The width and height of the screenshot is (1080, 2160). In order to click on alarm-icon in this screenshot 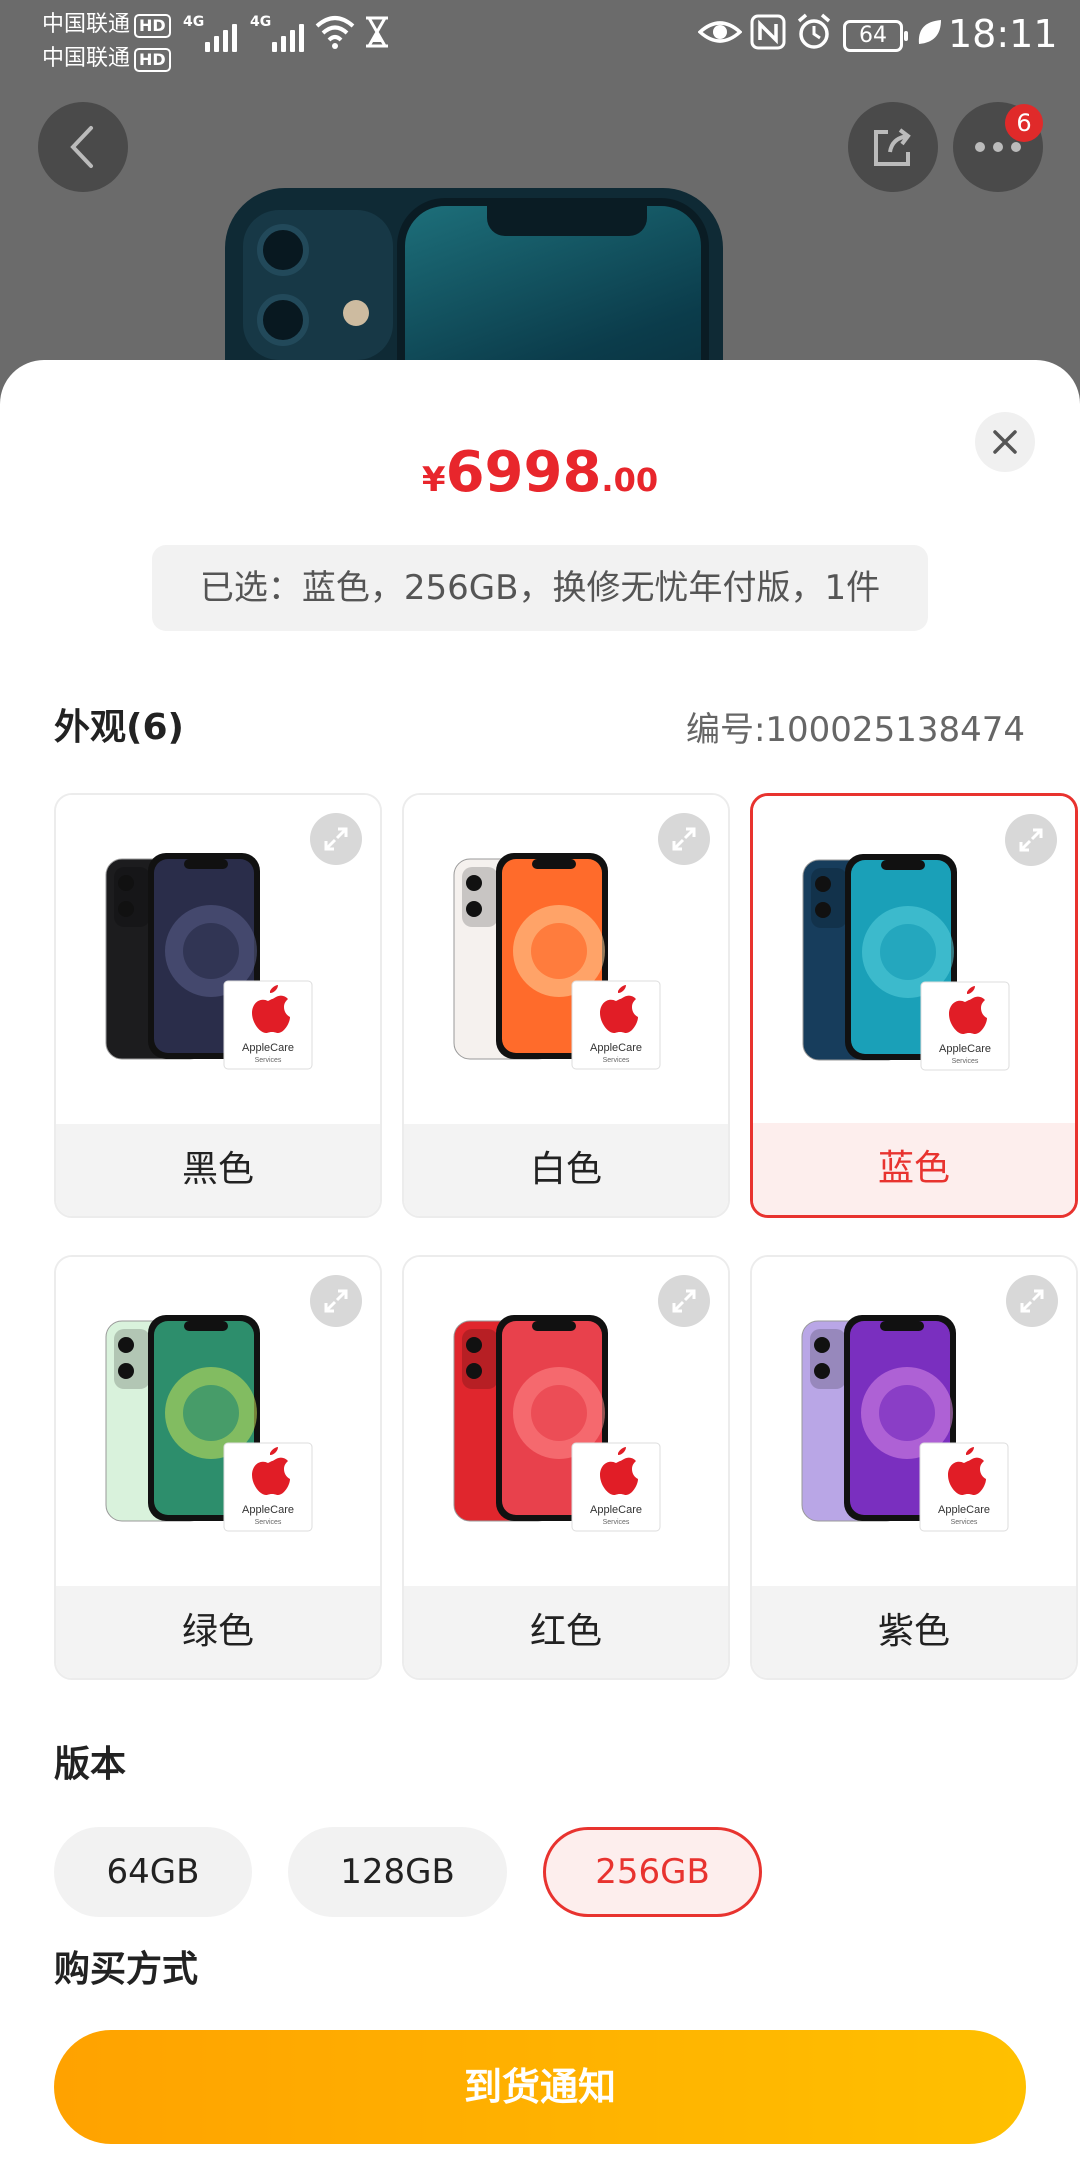, I will do `click(814, 37)`.